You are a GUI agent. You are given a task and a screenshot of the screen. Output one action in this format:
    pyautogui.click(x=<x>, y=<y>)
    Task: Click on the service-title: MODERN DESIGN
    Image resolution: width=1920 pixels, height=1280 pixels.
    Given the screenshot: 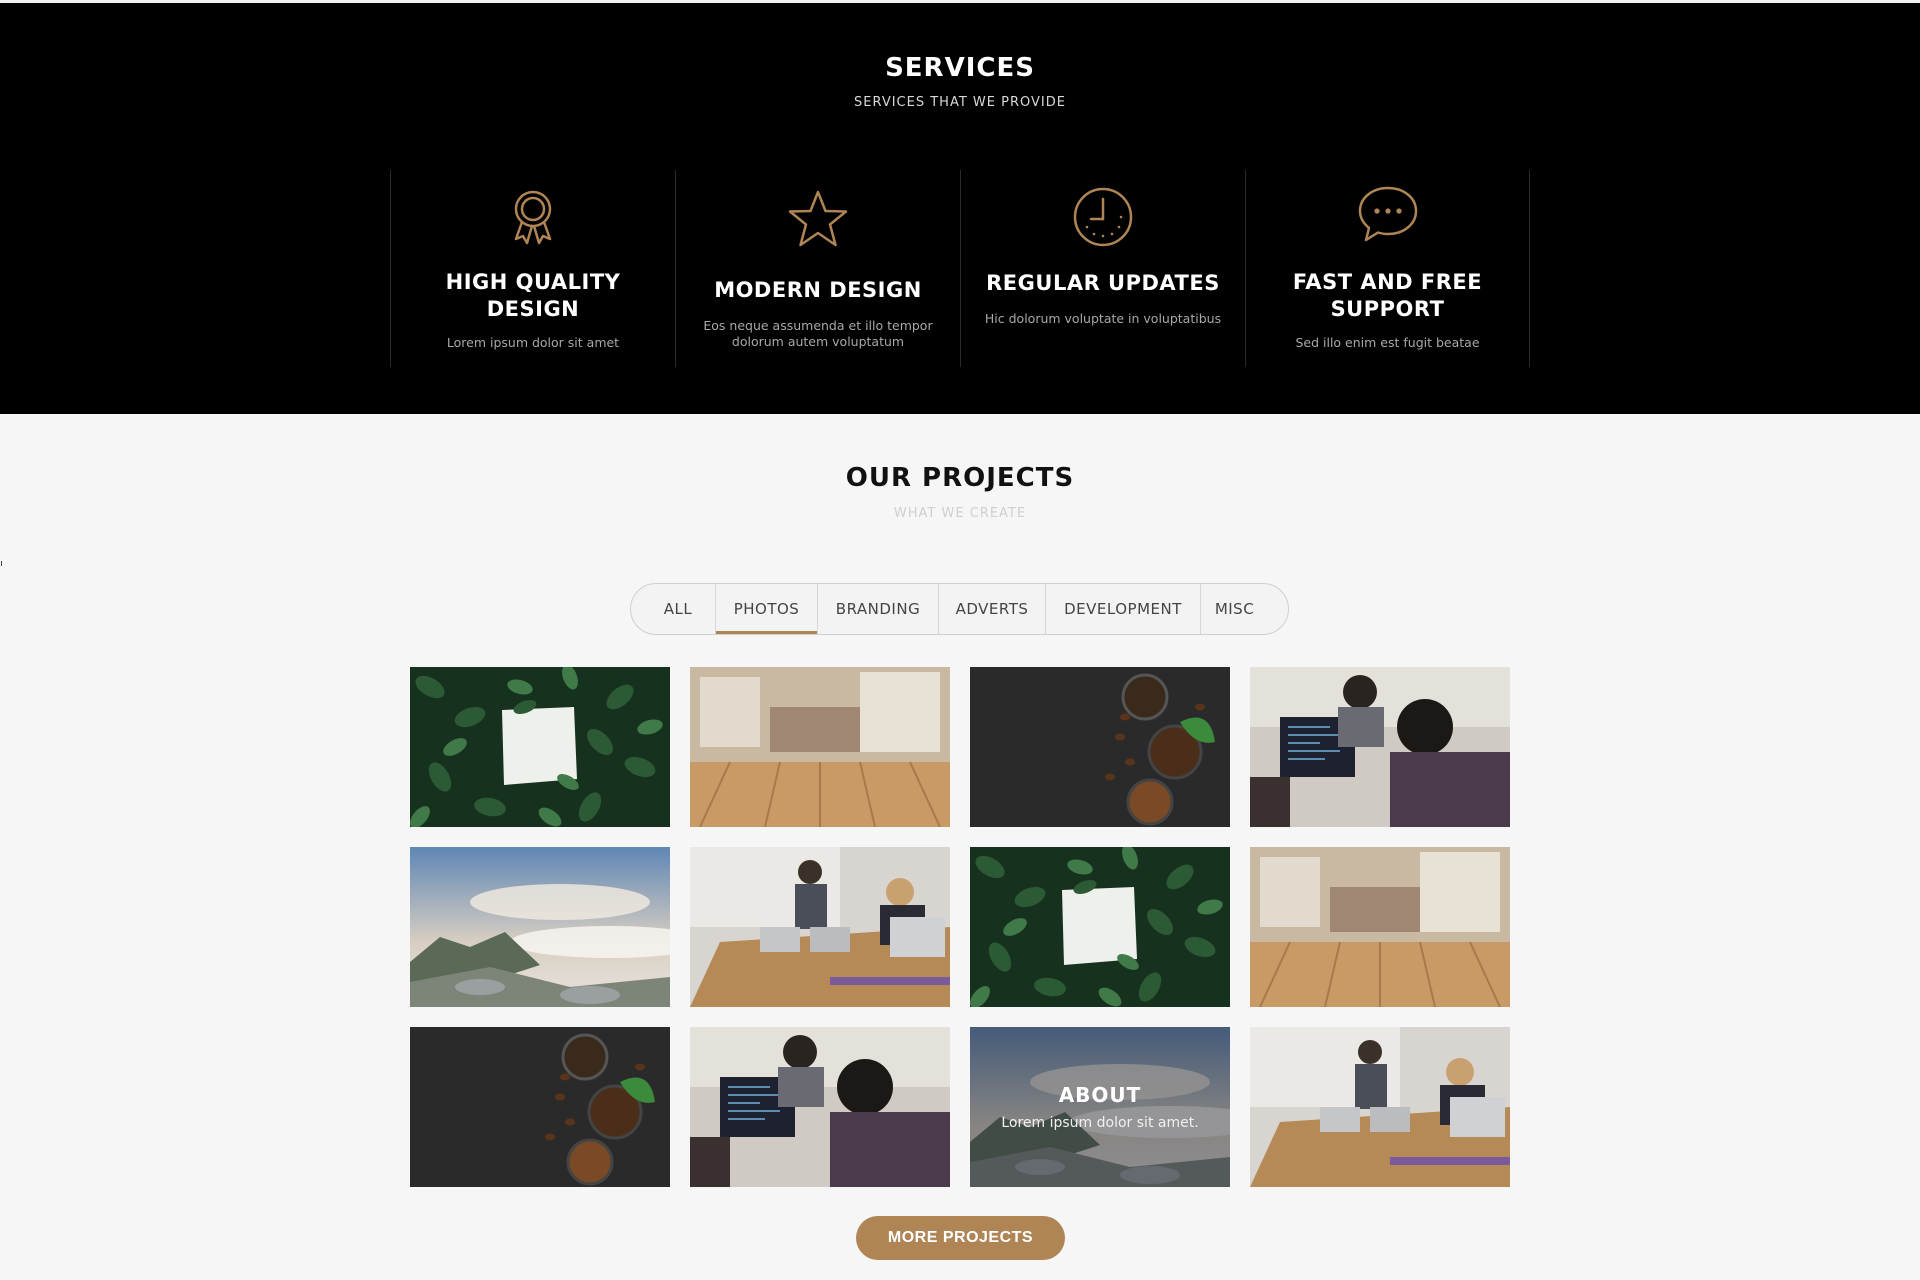 What is the action you would take?
    pyautogui.click(x=818, y=290)
    